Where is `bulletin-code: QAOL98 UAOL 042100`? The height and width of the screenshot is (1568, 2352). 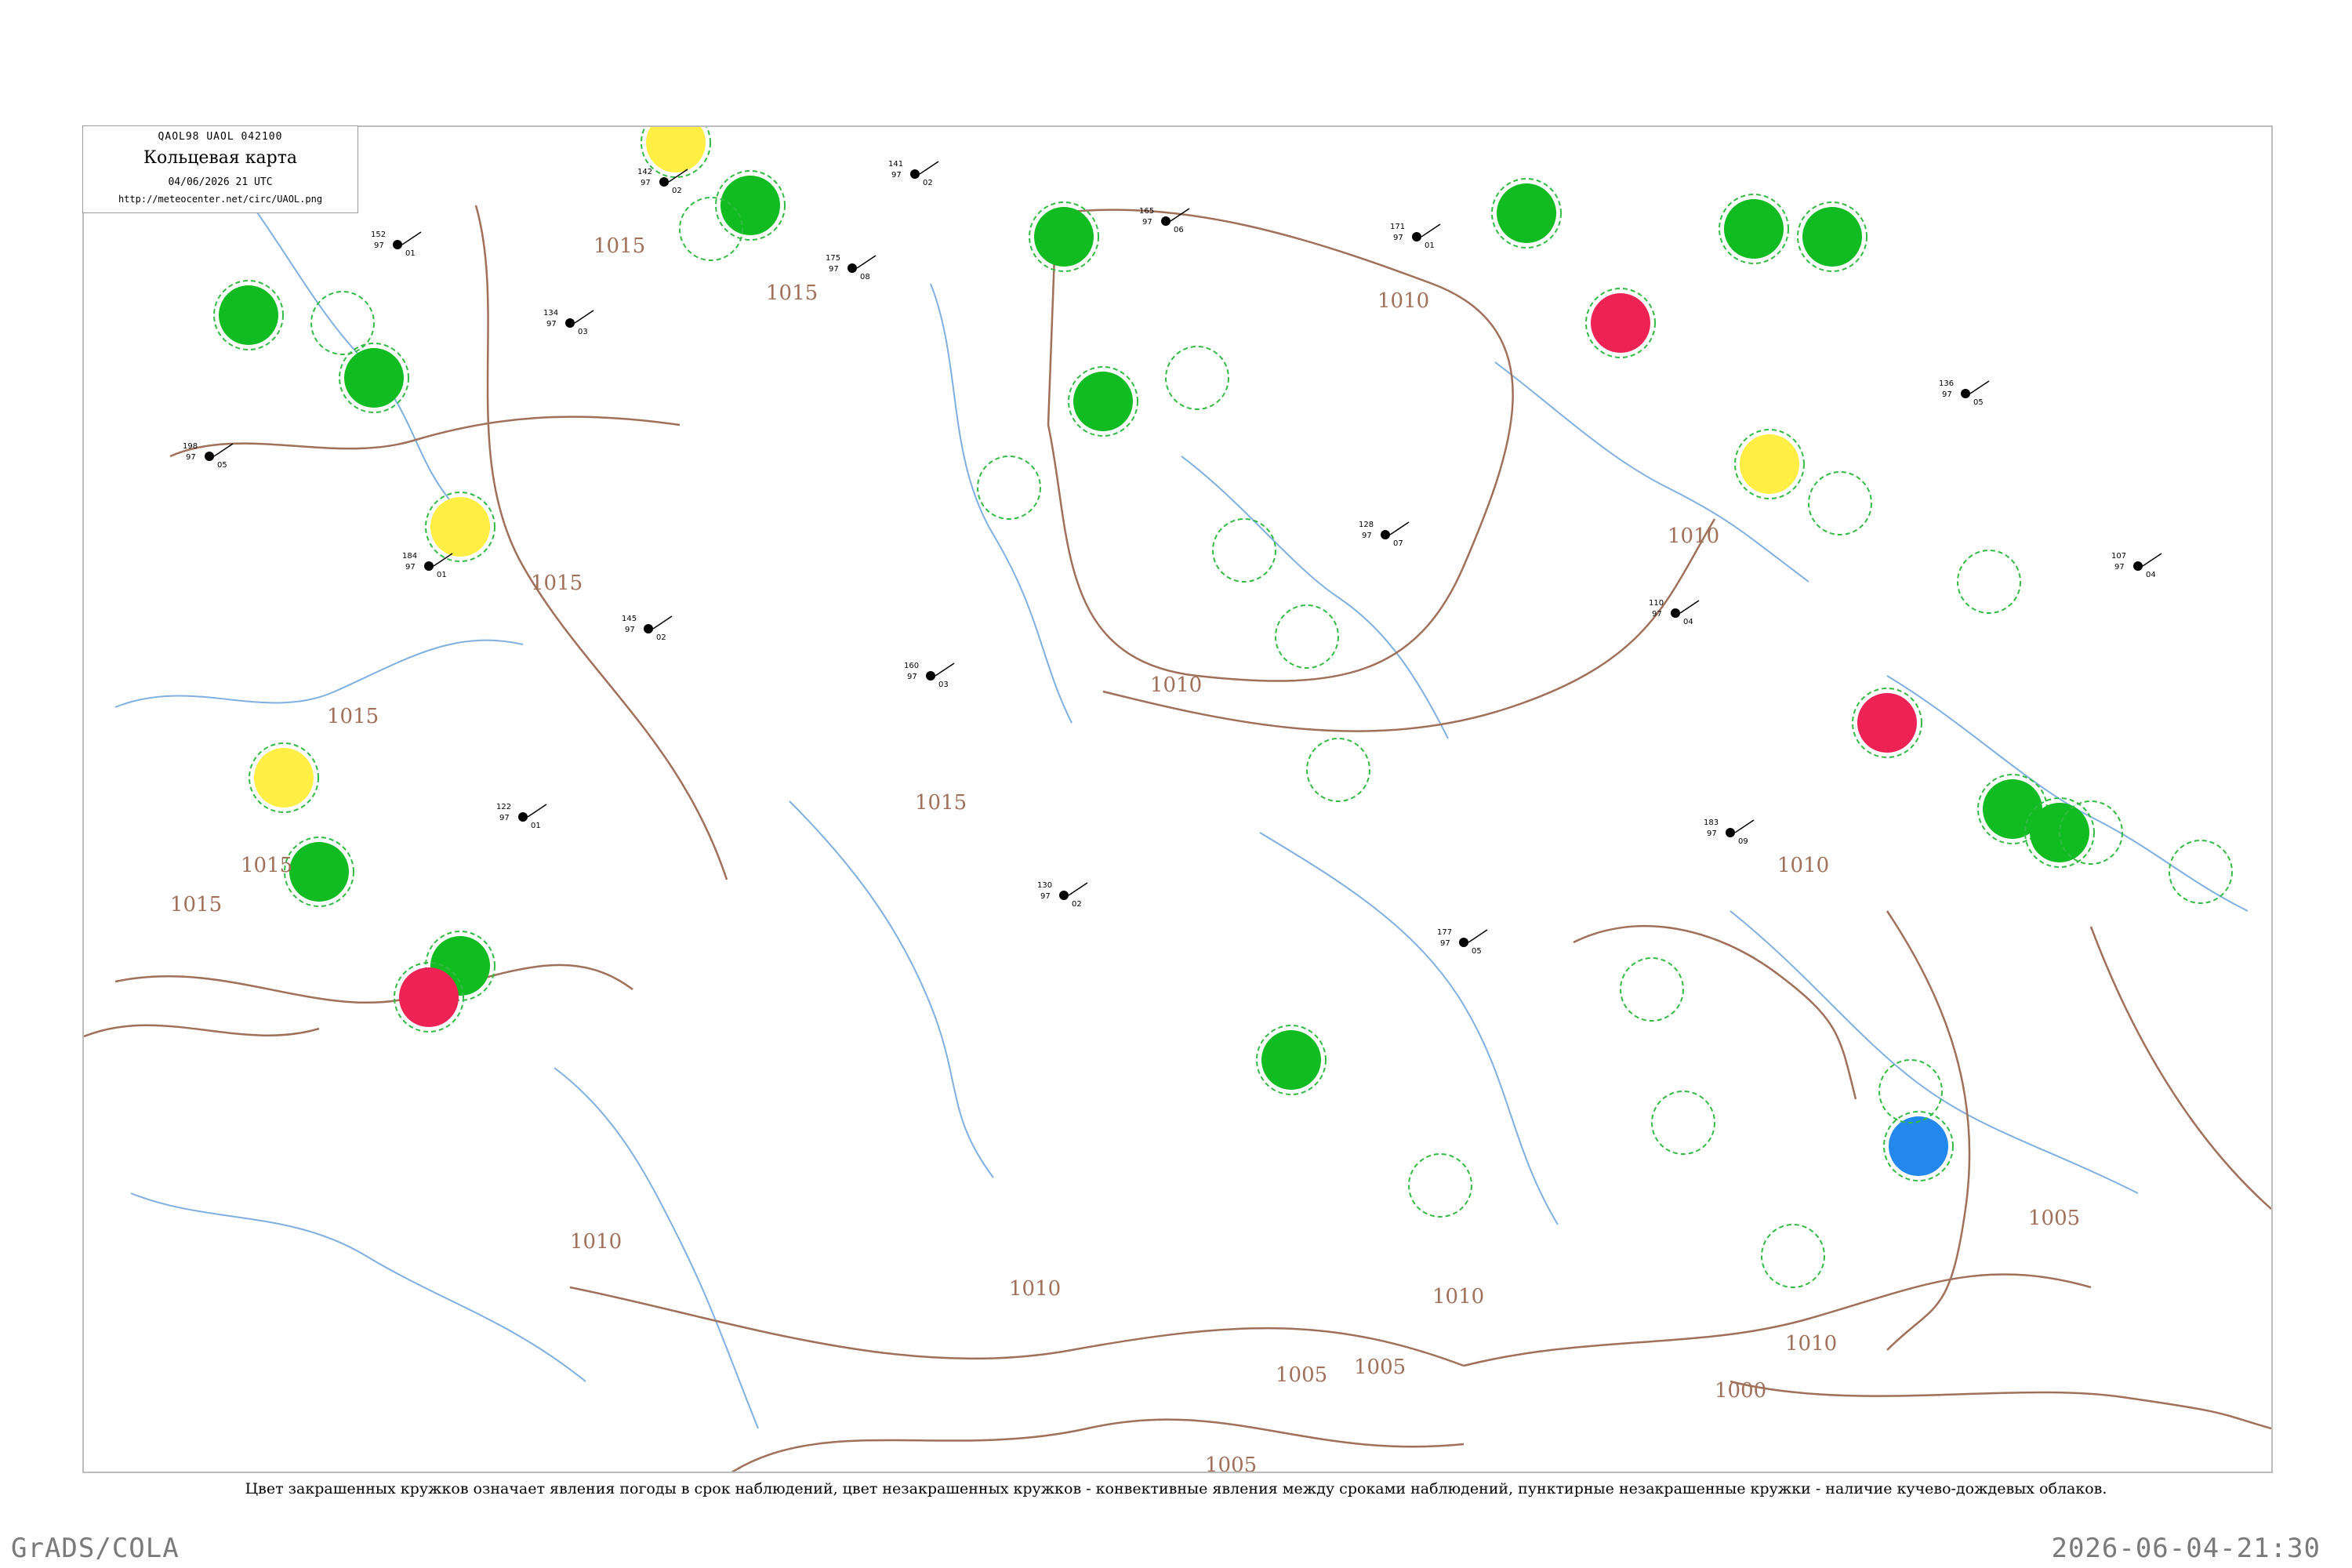 bulletin-code: QAOL98 UAOL 042100 is located at coordinates (220, 137).